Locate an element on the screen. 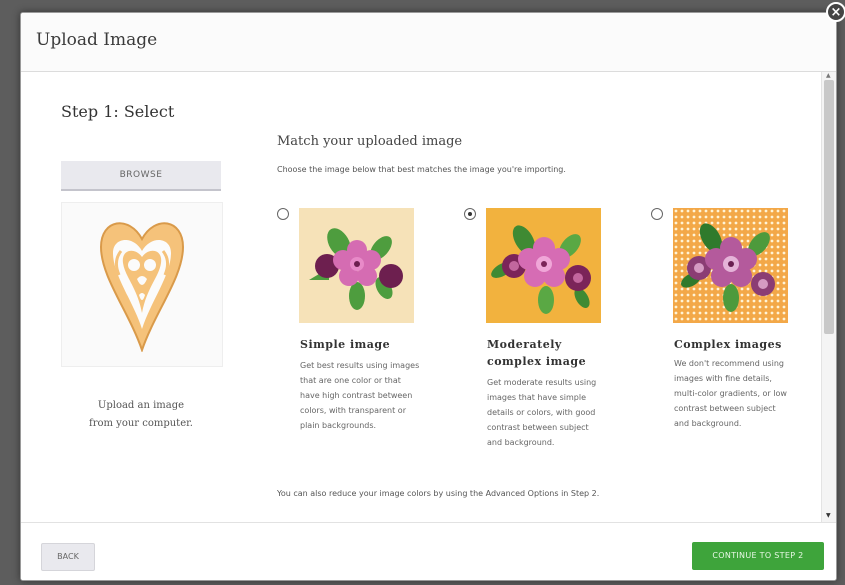 This screenshot has width=845, height=585. option-desc-line: images that have simple is located at coordinates (536, 397).